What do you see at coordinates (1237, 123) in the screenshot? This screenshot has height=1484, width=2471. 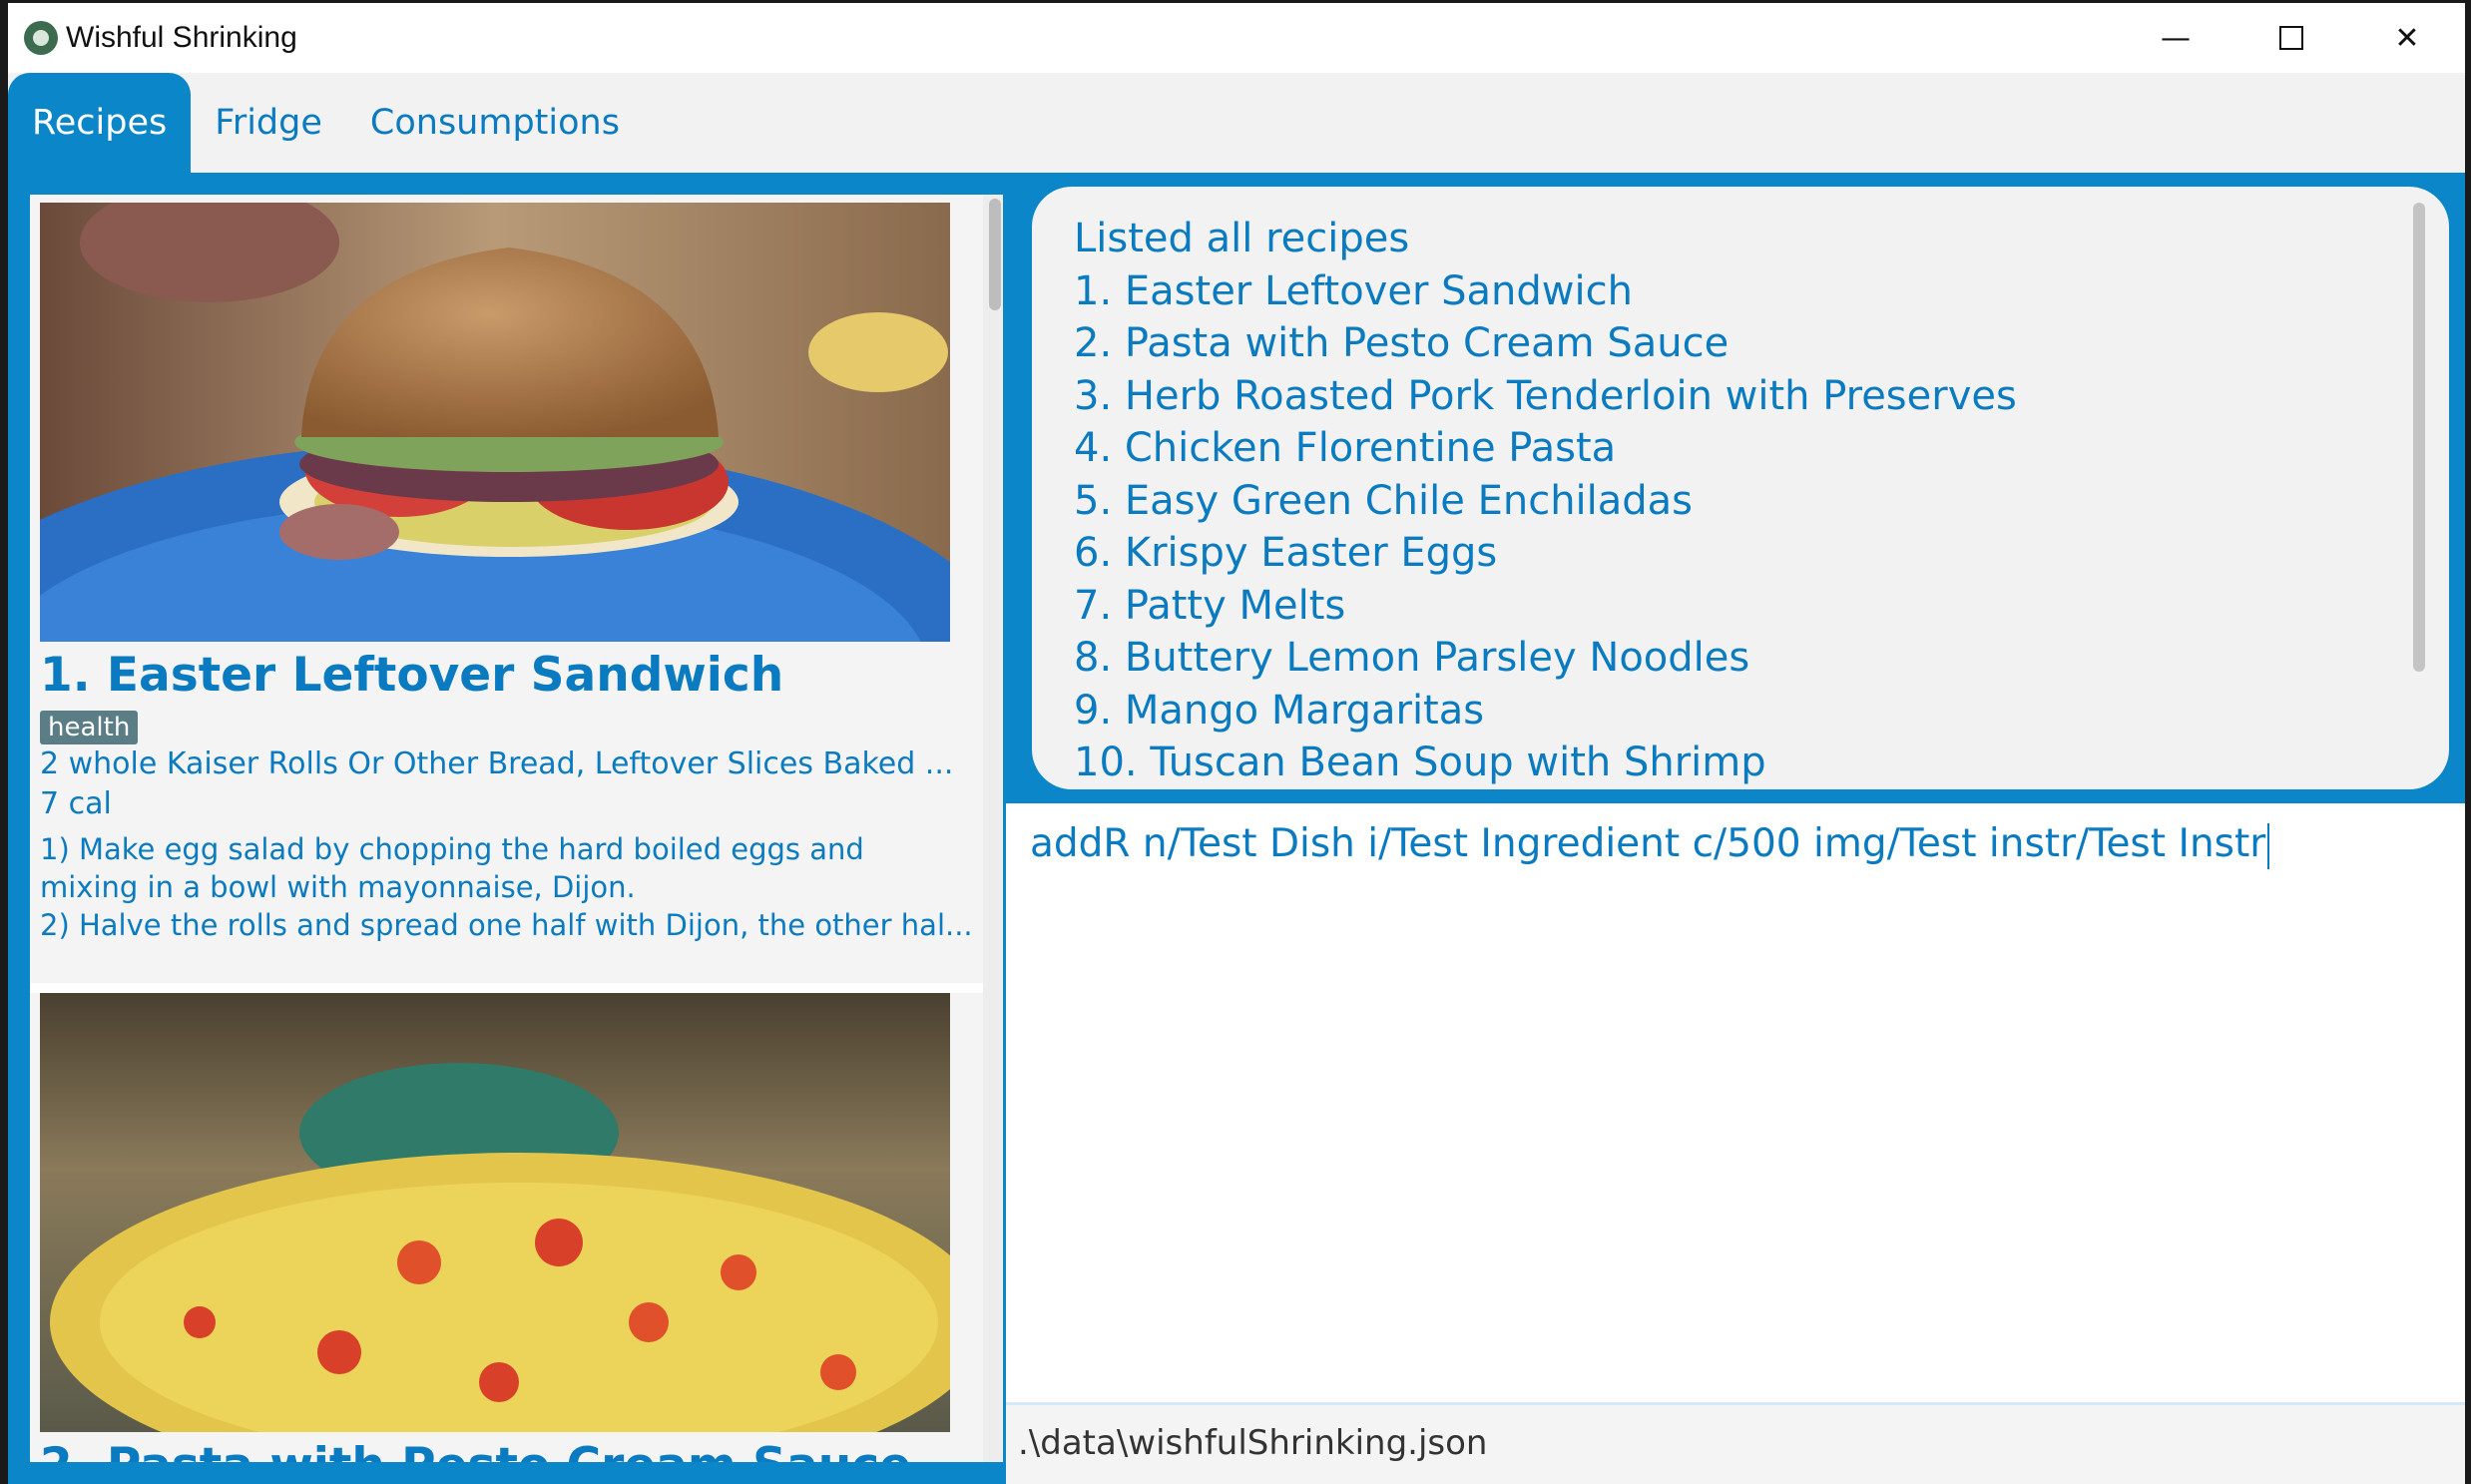 I see `tab-bar: Recipes Fridge Consumptions` at bounding box center [1237, 123].